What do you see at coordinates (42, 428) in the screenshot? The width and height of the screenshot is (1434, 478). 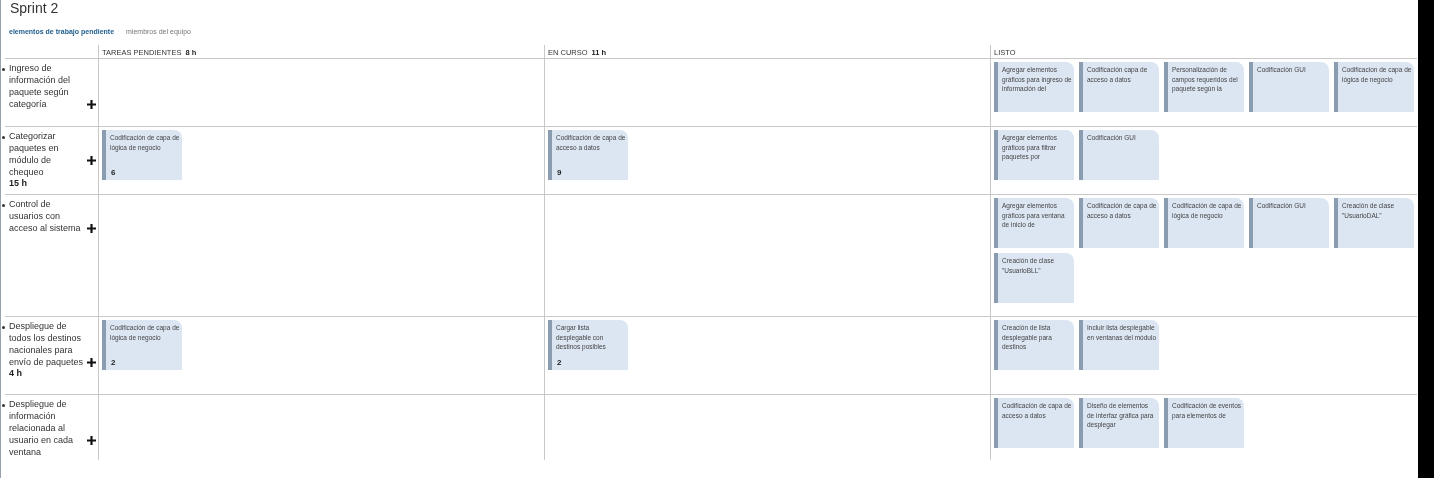 I see `row-title: Despliegue de información relacionada al usuario en cada ventana` at bounding box center [42, 428].